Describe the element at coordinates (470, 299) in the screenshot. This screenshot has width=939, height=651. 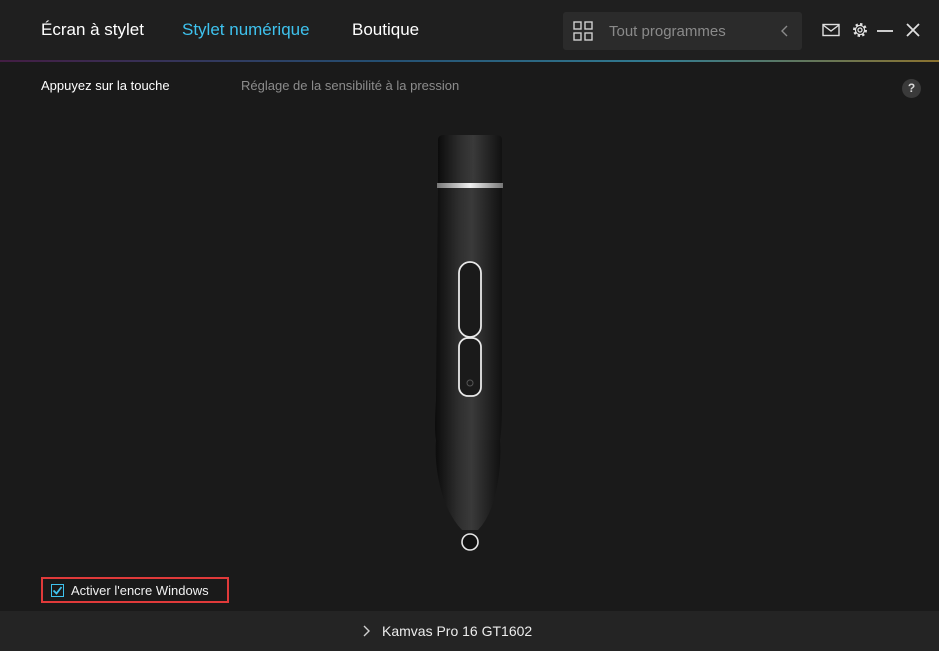
I see `pen-upper-button` at that location.